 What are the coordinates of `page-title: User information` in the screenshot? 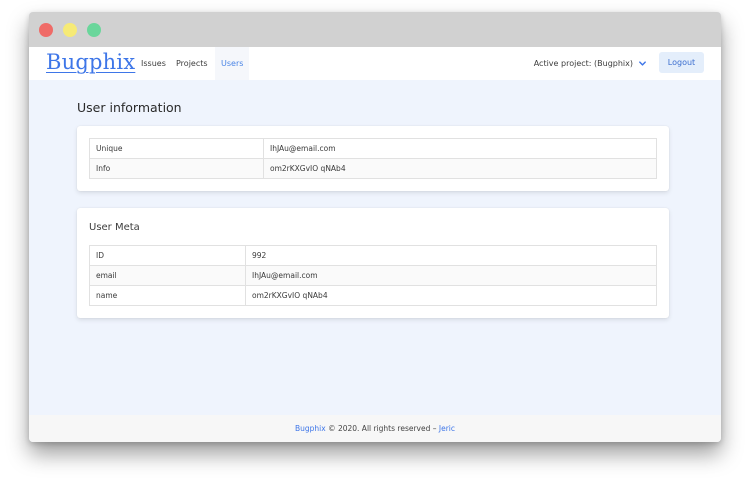 It's located at (129, 107).